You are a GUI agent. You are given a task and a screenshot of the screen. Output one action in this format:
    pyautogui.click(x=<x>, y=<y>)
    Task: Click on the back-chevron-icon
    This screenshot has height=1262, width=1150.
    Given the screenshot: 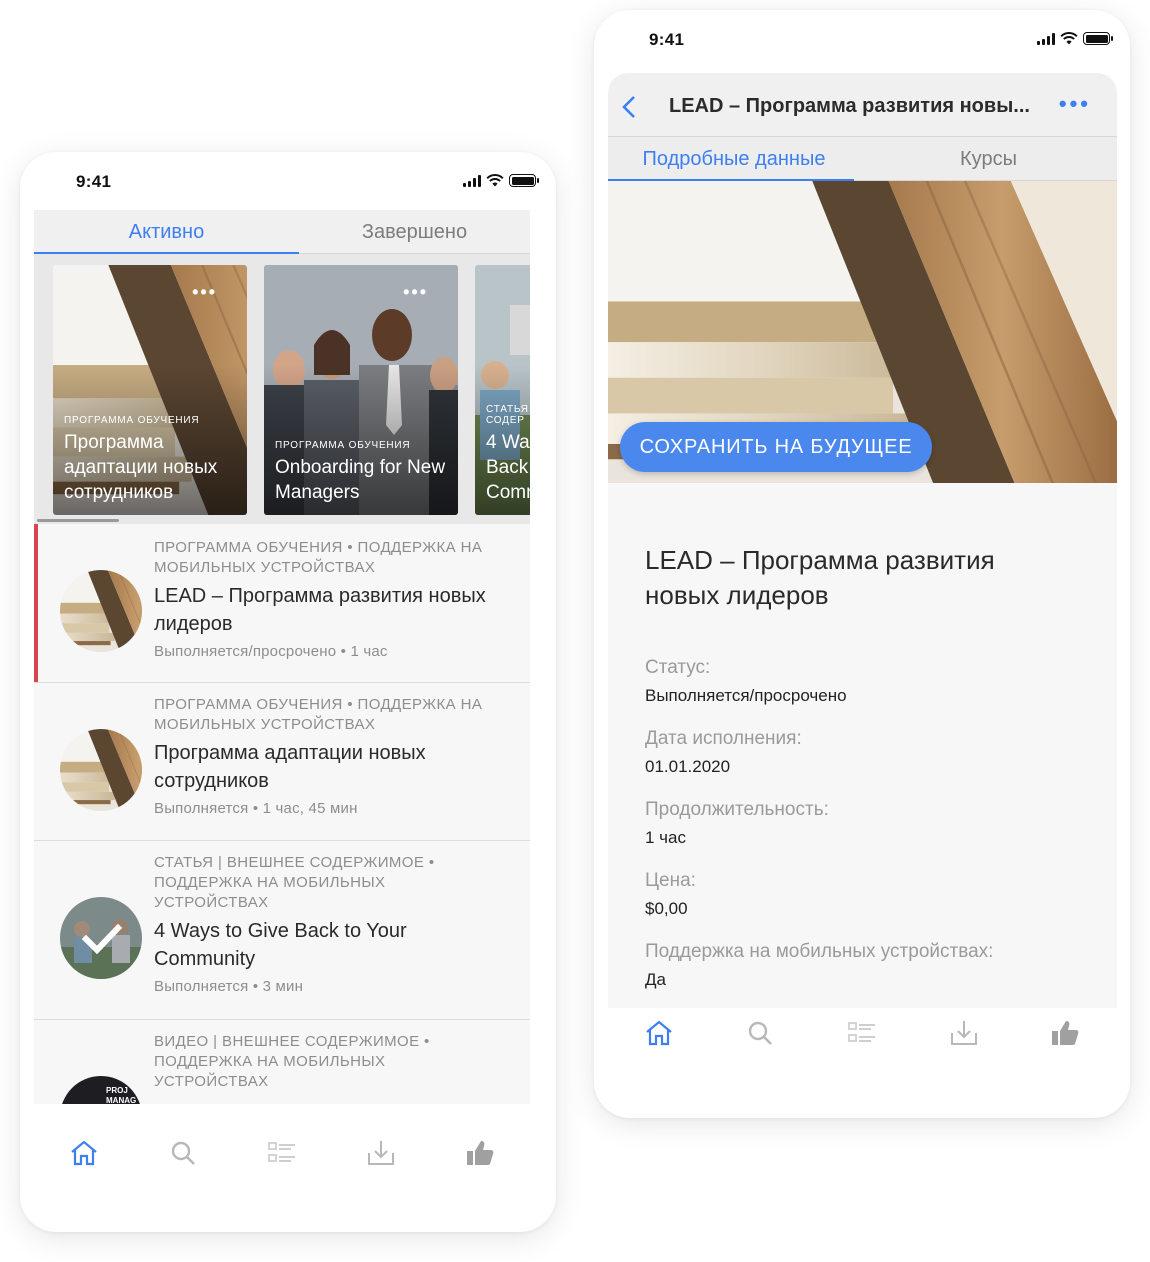 What is the action you would take?
    pyautogui.click(x=630, y=107)
    